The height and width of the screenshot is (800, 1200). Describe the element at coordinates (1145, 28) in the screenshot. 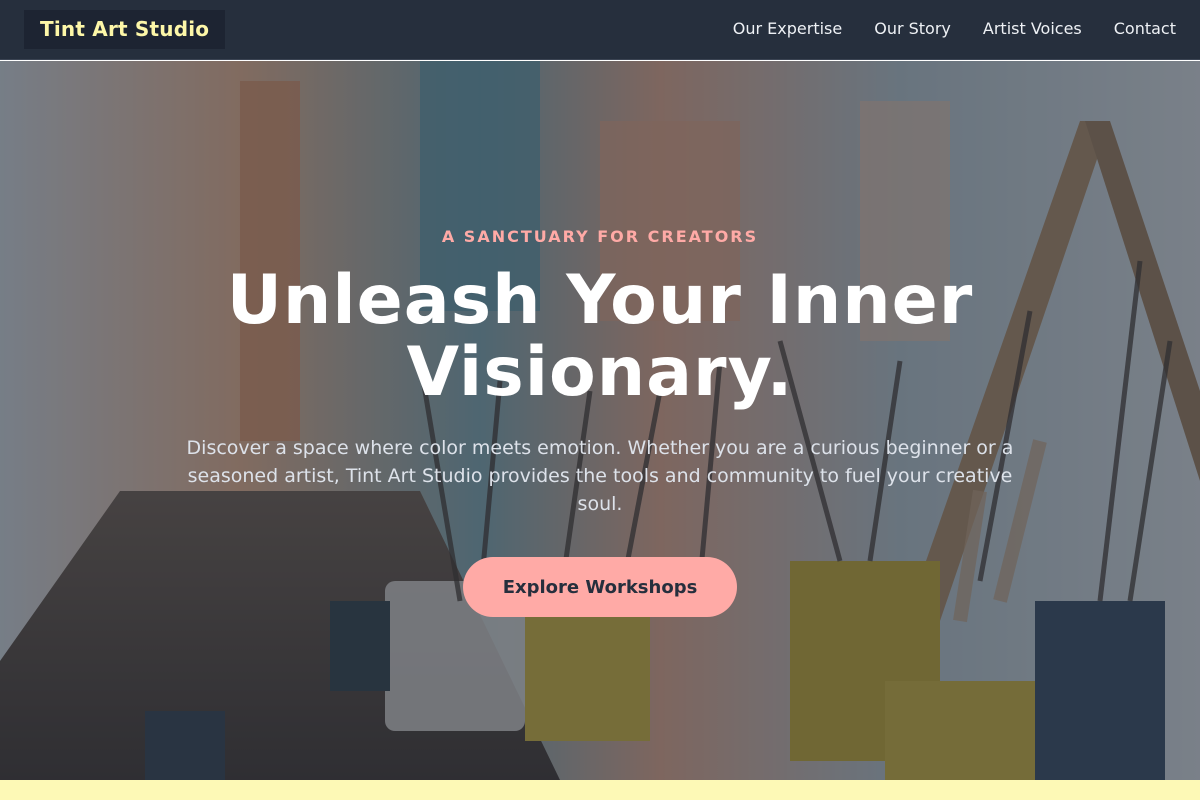

I see `nav-link-contact: Contact` at that location.